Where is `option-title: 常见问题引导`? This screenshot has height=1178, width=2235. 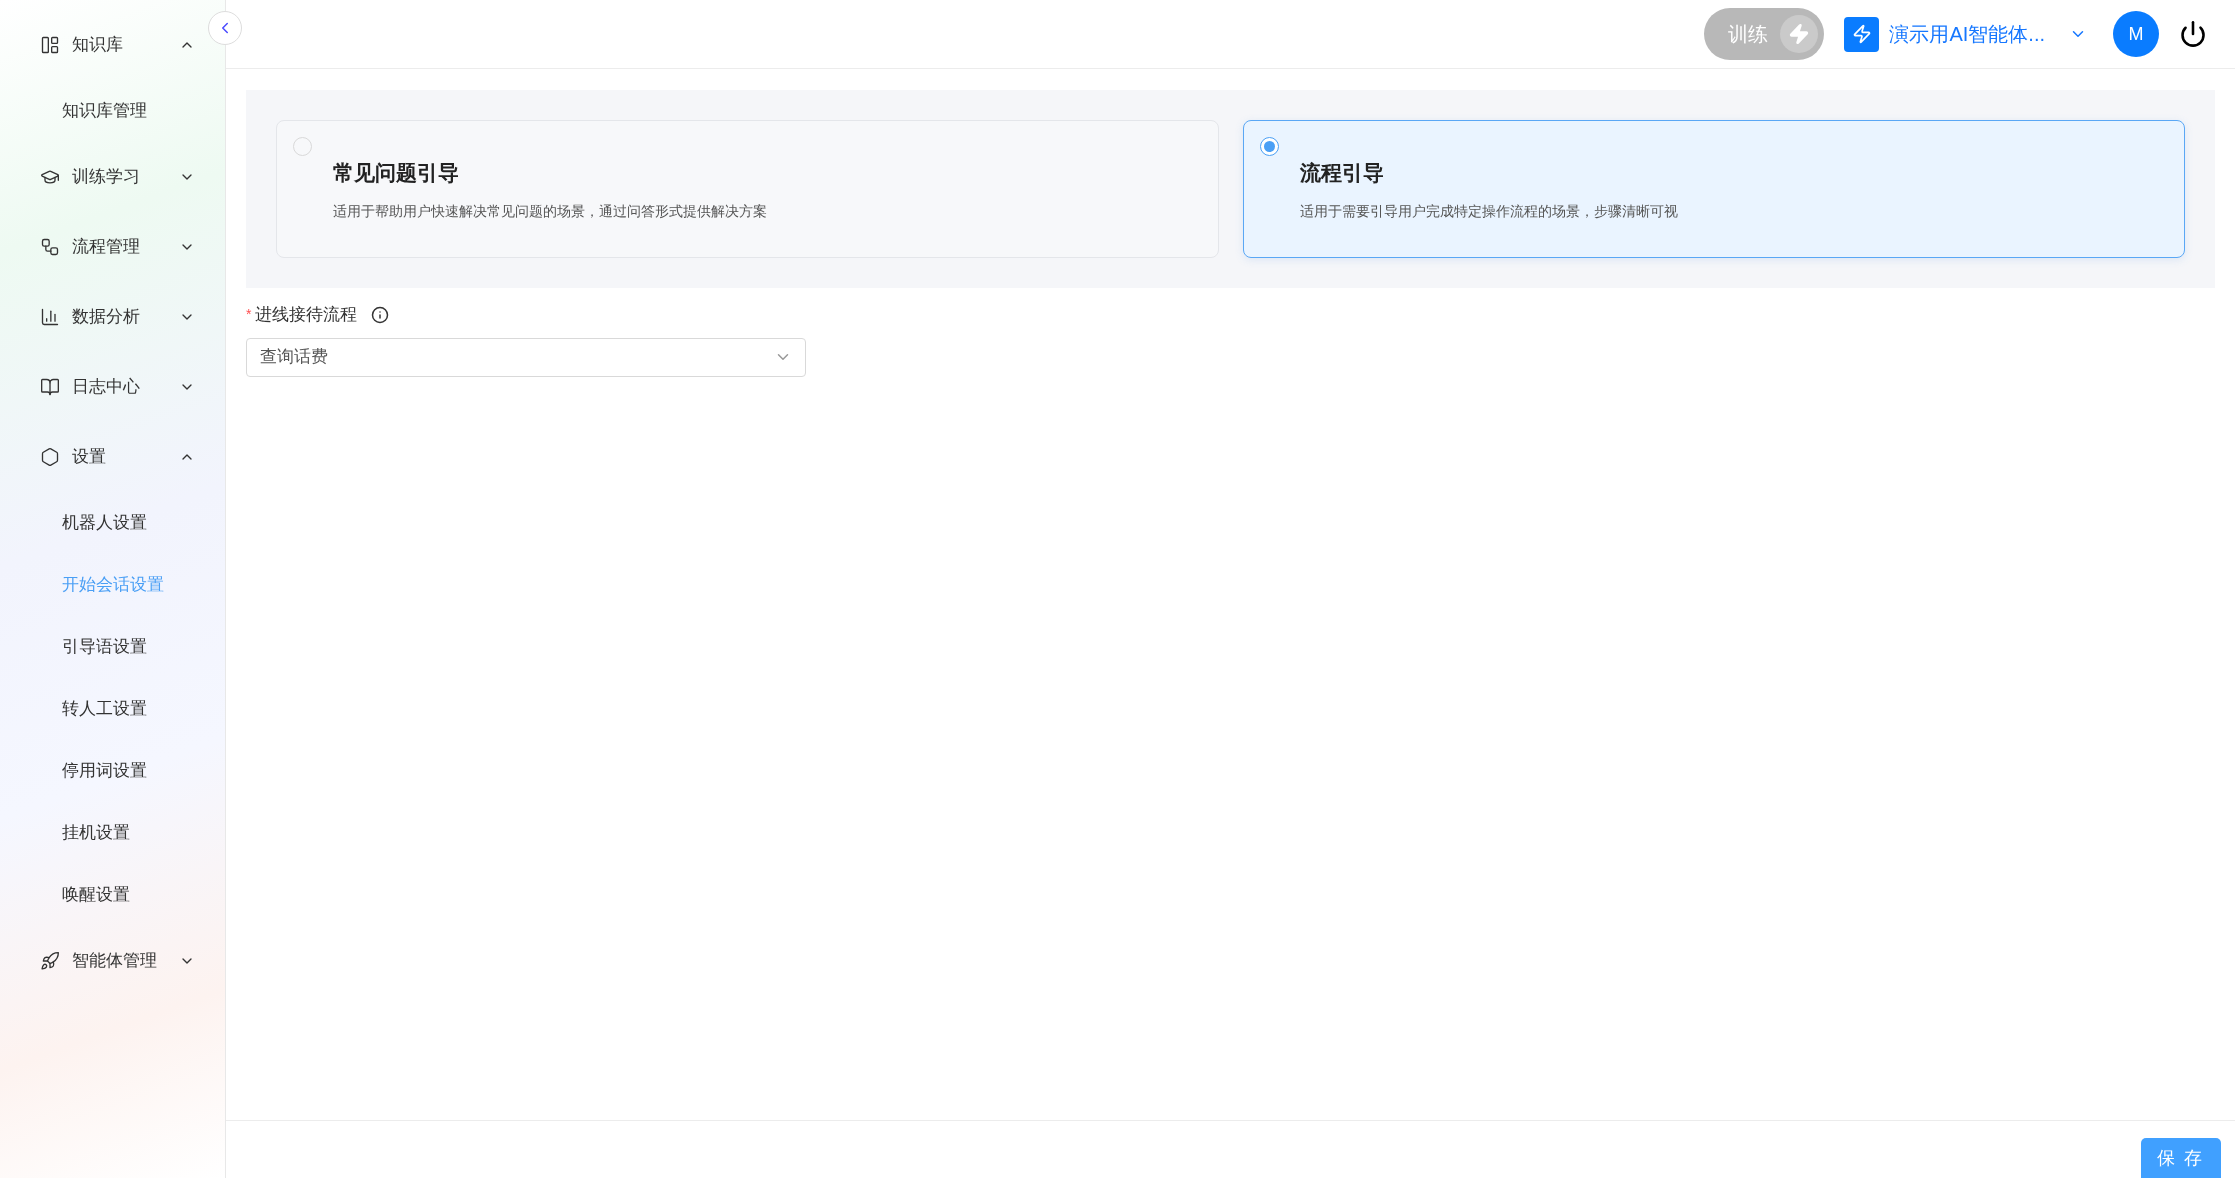 option-title: 常见问题引导 is located at coordinates (396, 173).